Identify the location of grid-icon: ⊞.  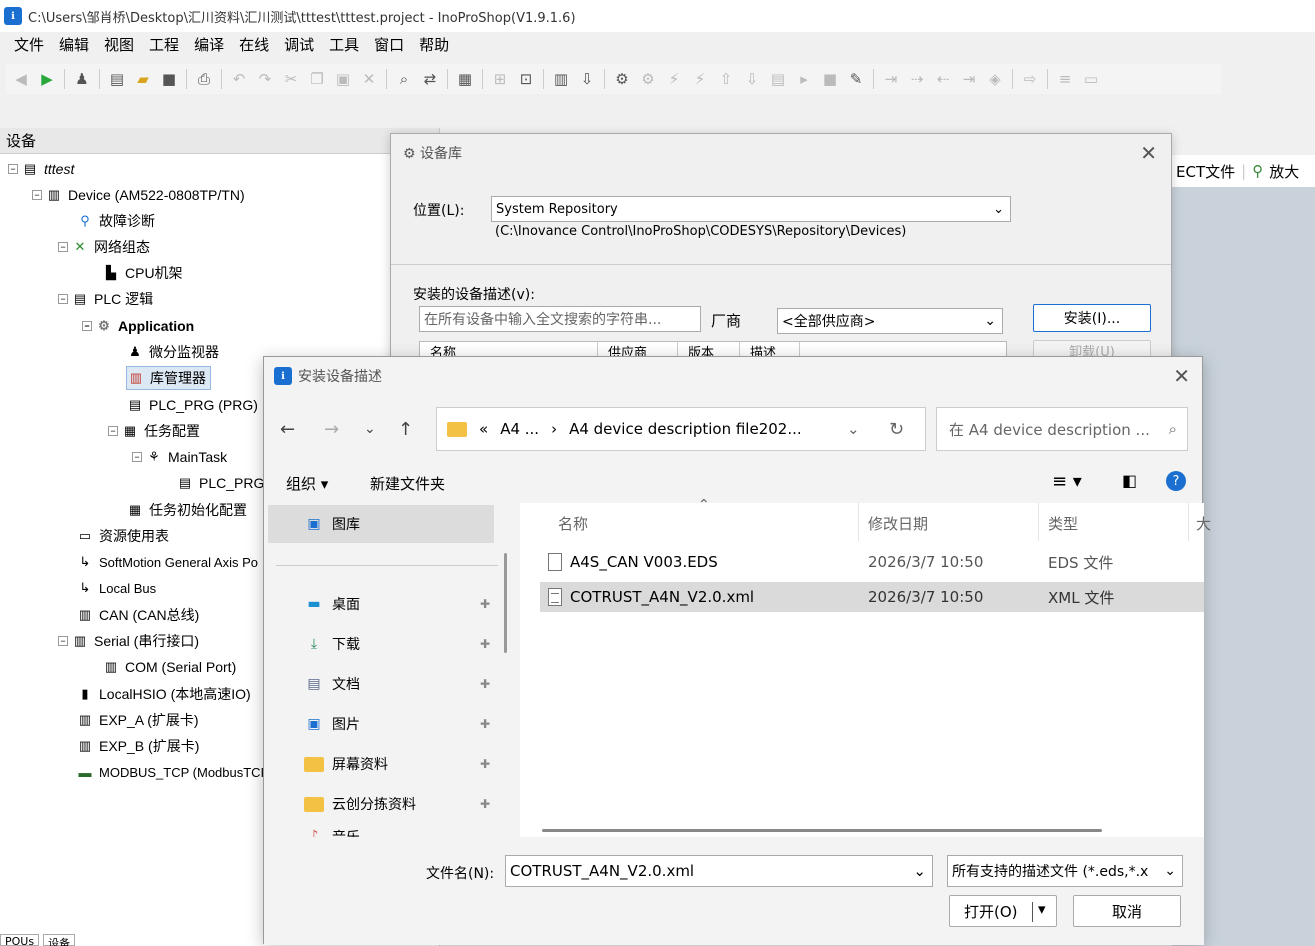
(500, 79).